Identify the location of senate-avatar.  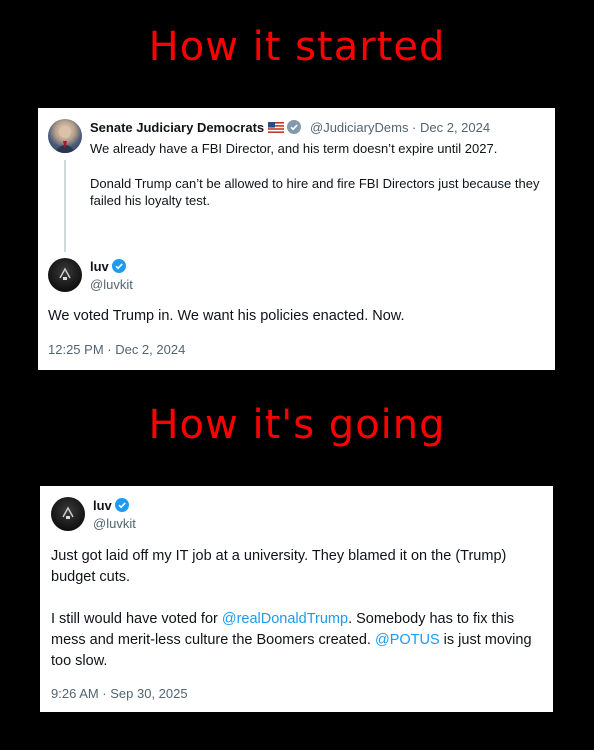
(65, 136).